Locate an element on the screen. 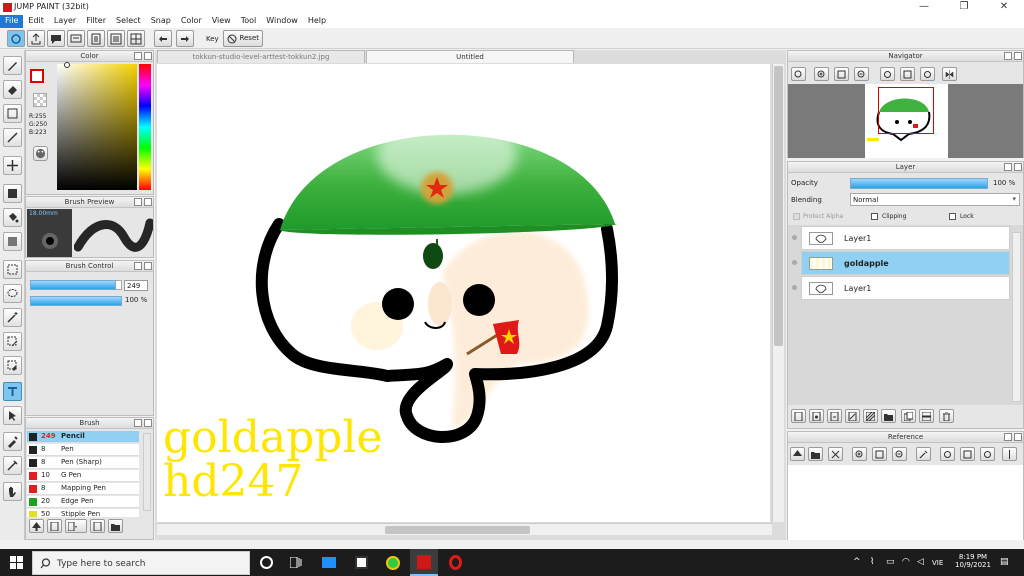 The image size is (1024, 576). brush-options-dropdown is located at coordinates (76, 526).